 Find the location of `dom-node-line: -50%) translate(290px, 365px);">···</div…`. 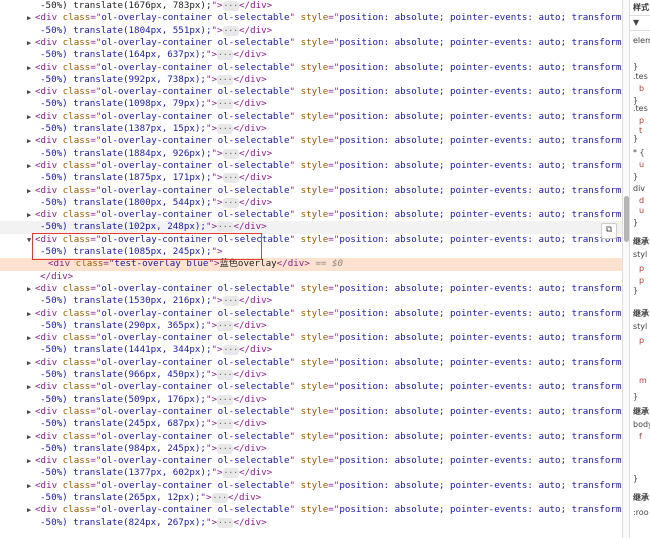

dom-node-line: -50%) translate(290px, 365px);">···</div… is located at coordinates (311, 326).